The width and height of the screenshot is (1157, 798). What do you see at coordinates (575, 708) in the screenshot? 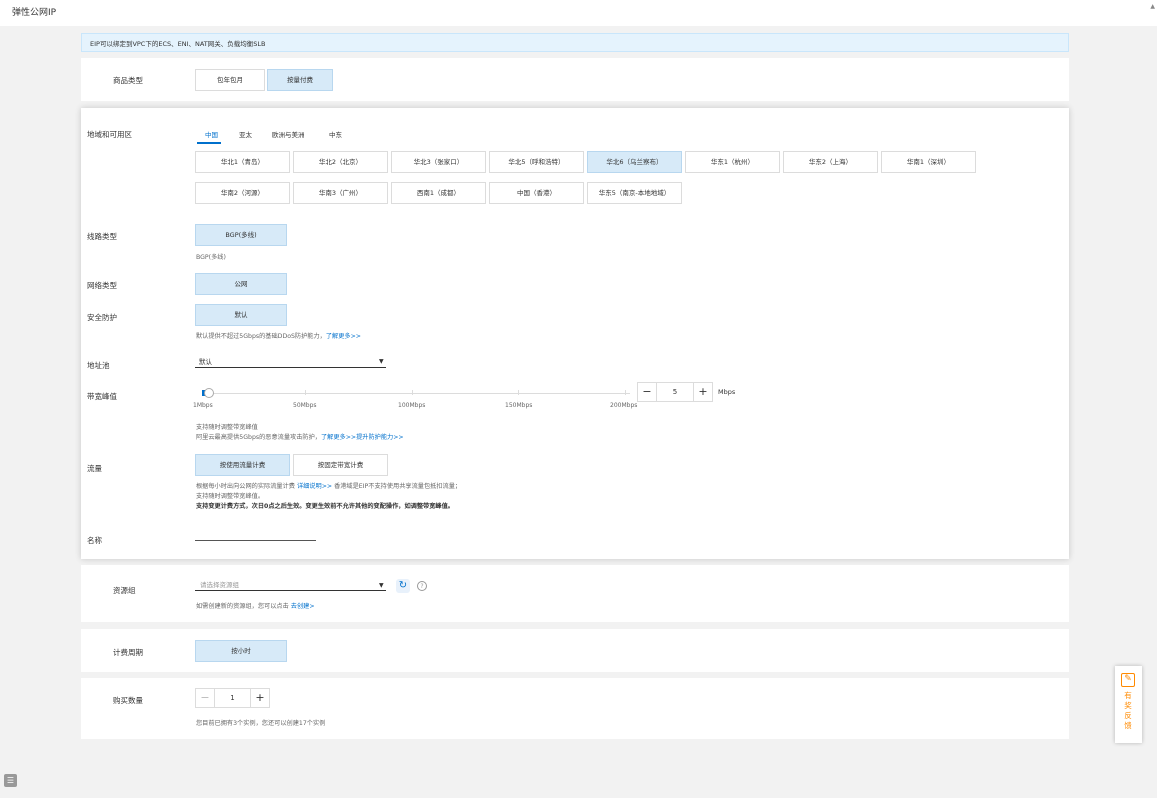
I see `quantity-panel: 购买数量 − 1 + 您目前已拥有3个实例，您还可以创建17个实例` at bounding box center [575, 708].